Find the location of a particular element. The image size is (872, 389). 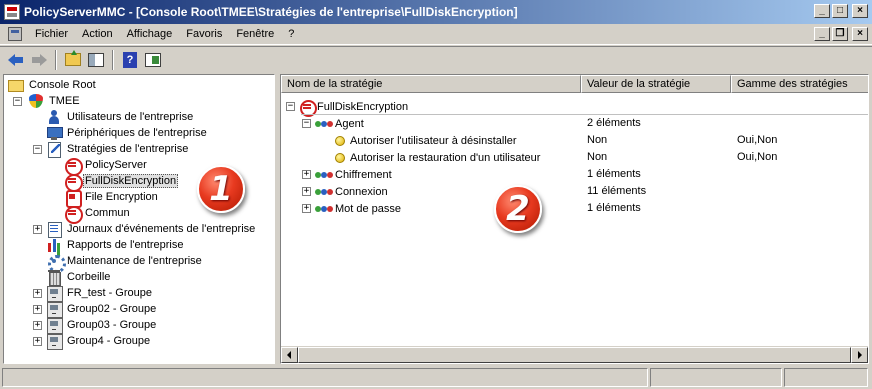

tree-item-label: Group4 - Groupe is located at coordinates (109, 341).